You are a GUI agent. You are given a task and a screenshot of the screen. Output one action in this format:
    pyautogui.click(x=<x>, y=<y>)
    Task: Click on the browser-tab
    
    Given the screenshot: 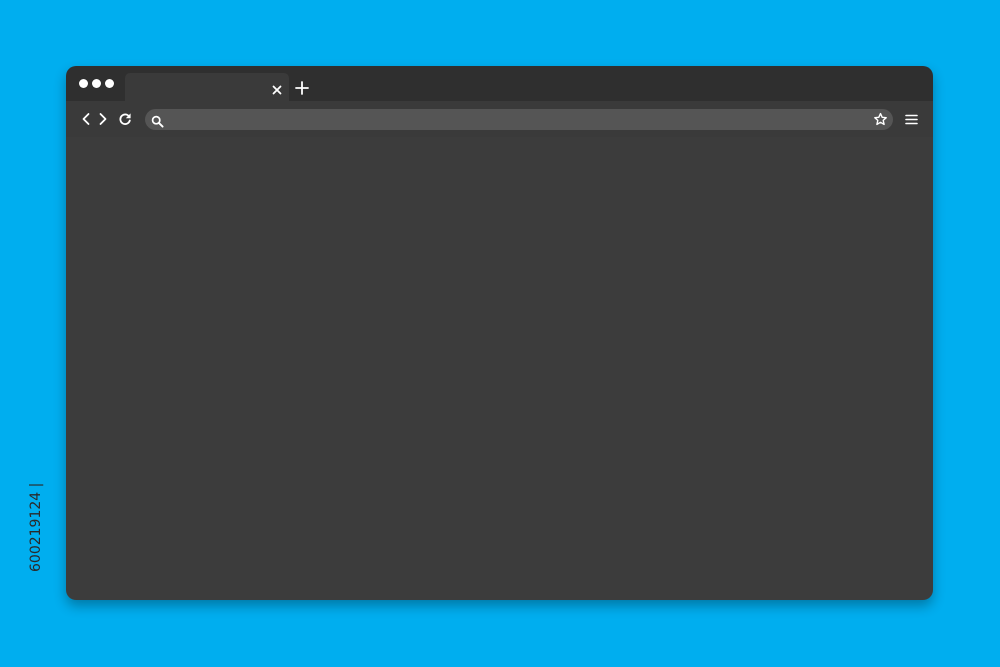 What is the action you would take?
    pyautogui.click(x=207, y=87)
    